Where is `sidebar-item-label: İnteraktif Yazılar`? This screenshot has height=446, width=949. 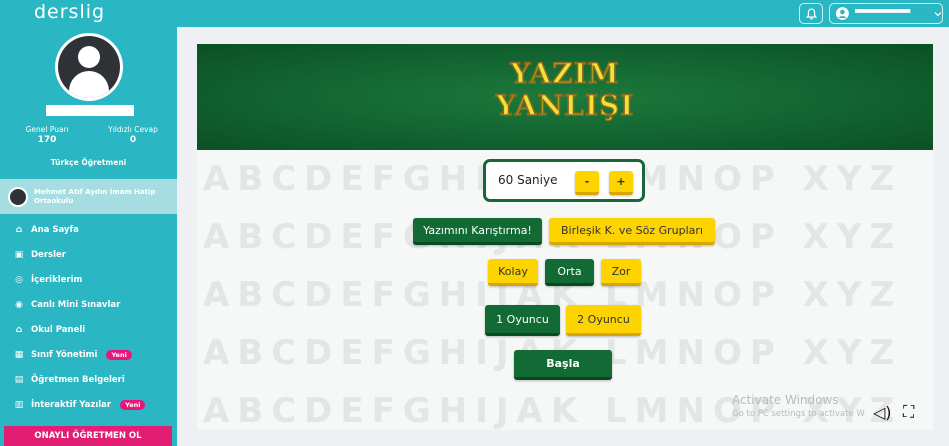
sidebar-item-label: İnteraktif Yazılar is located at coordinates (71, 404).